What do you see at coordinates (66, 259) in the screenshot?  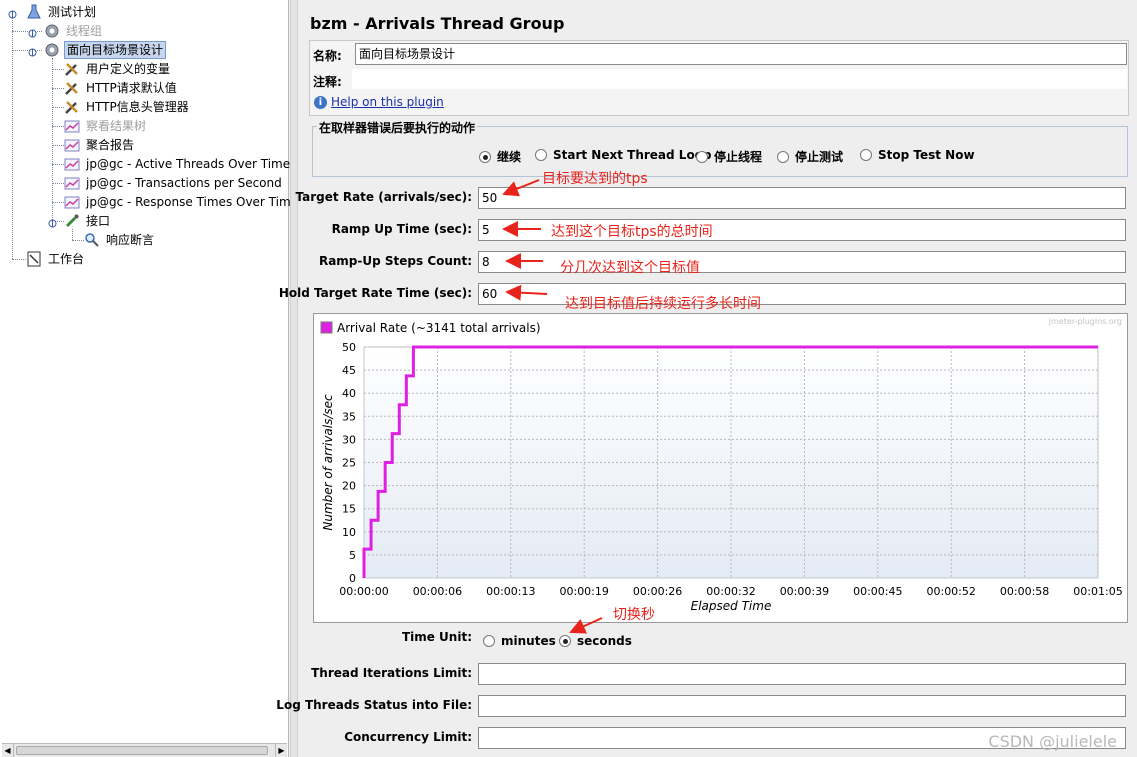 I see `tree-node-label: 工作台` at bounding box center [66, 259].